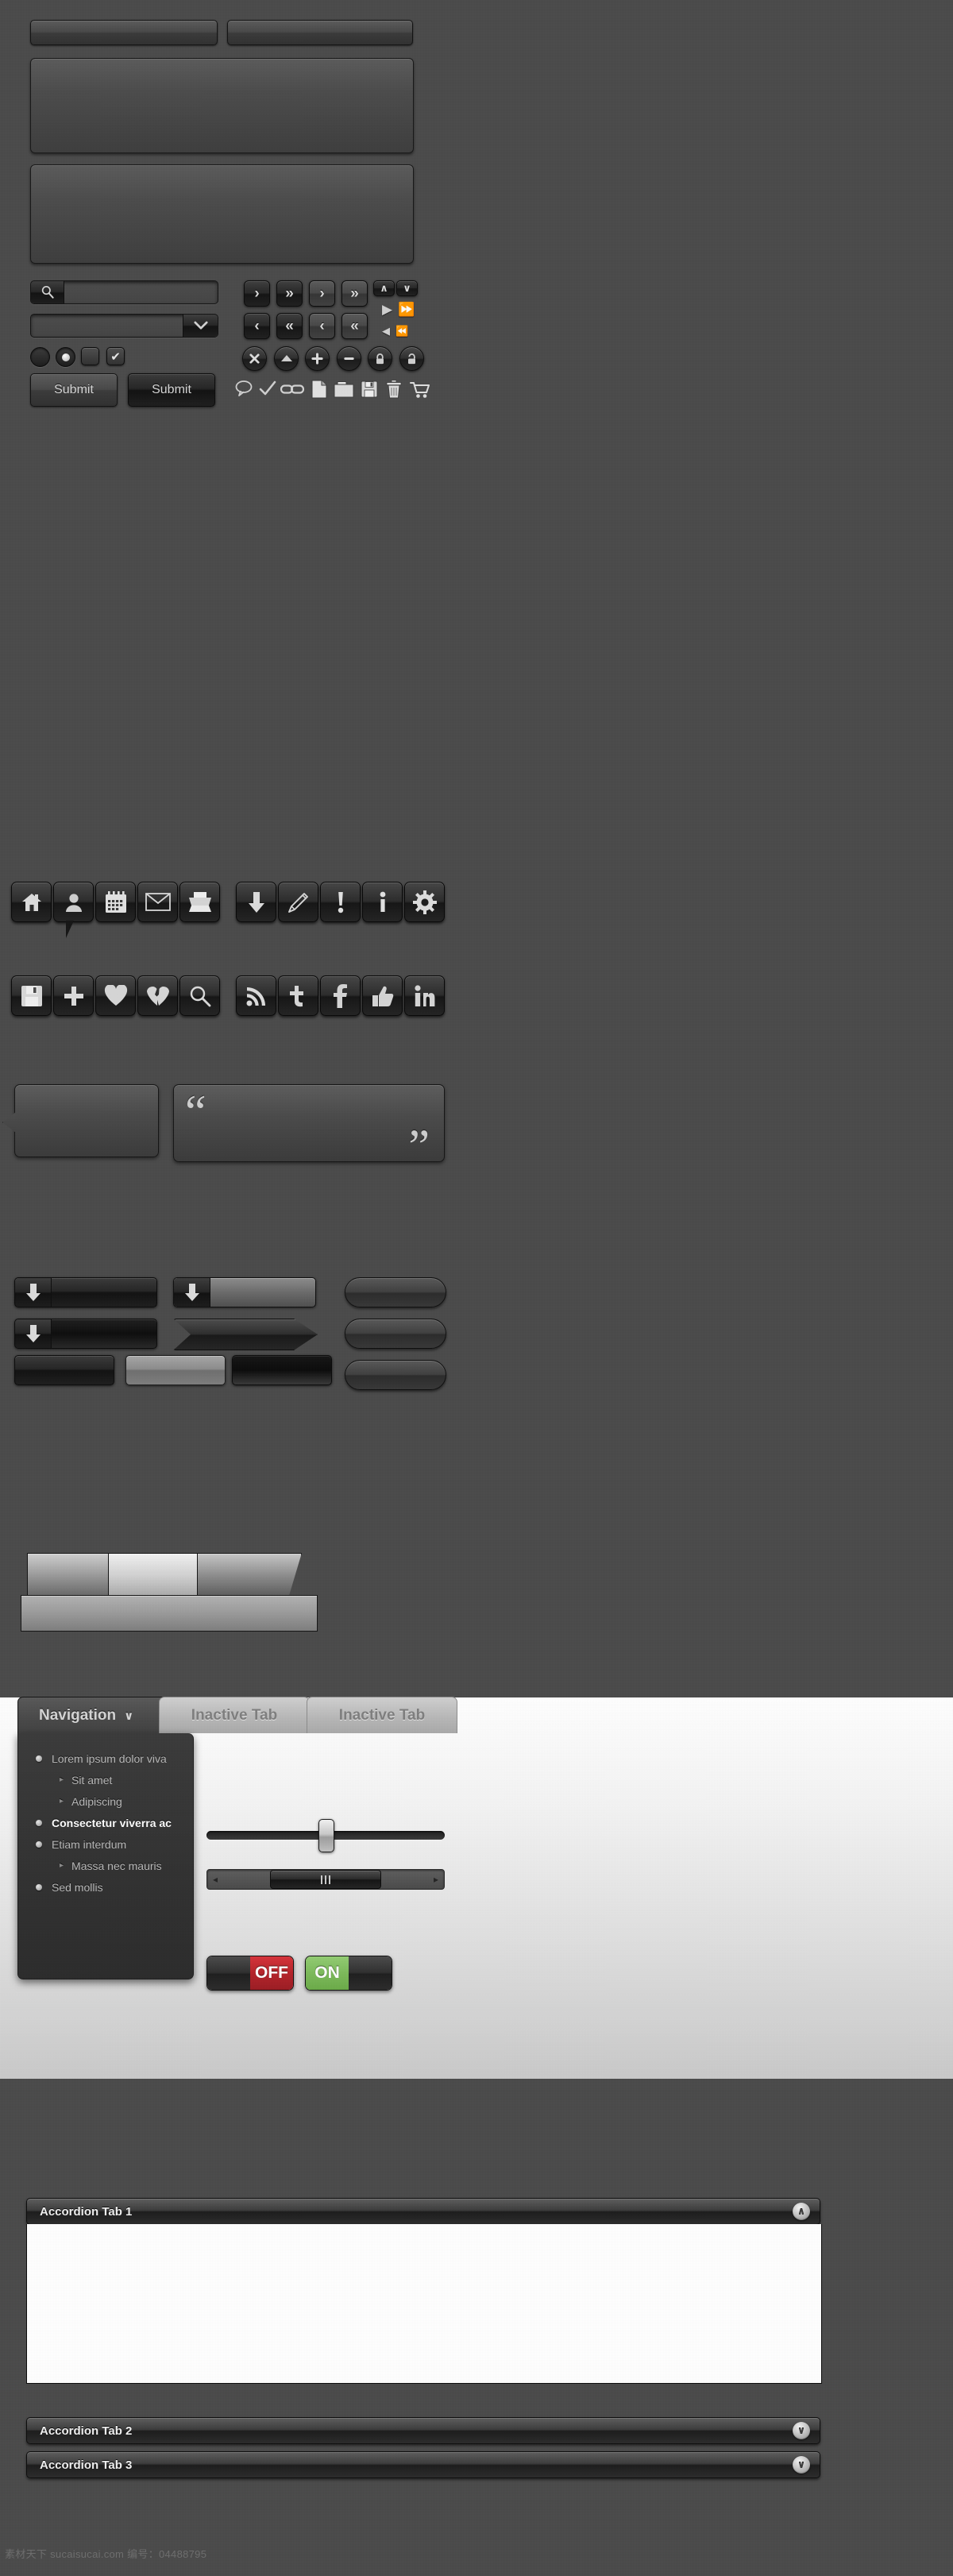 The width and height of the screenshot is (953, 2576). What do you see at coordinates (436, 1879) in the screenshot?
I see `scroll-right-arrow-icon: ▸` at bounding box center [436, 1879].